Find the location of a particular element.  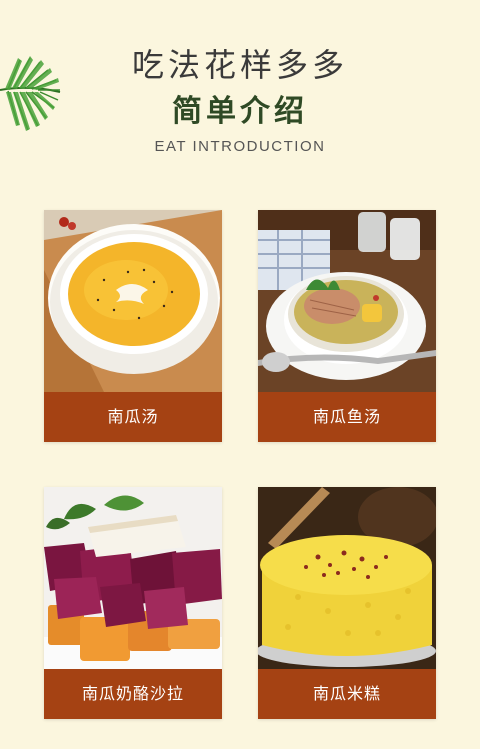

dish-card-pumpkin-rice-cake: 南瓜米糕 is located at coordinates (347, 603).